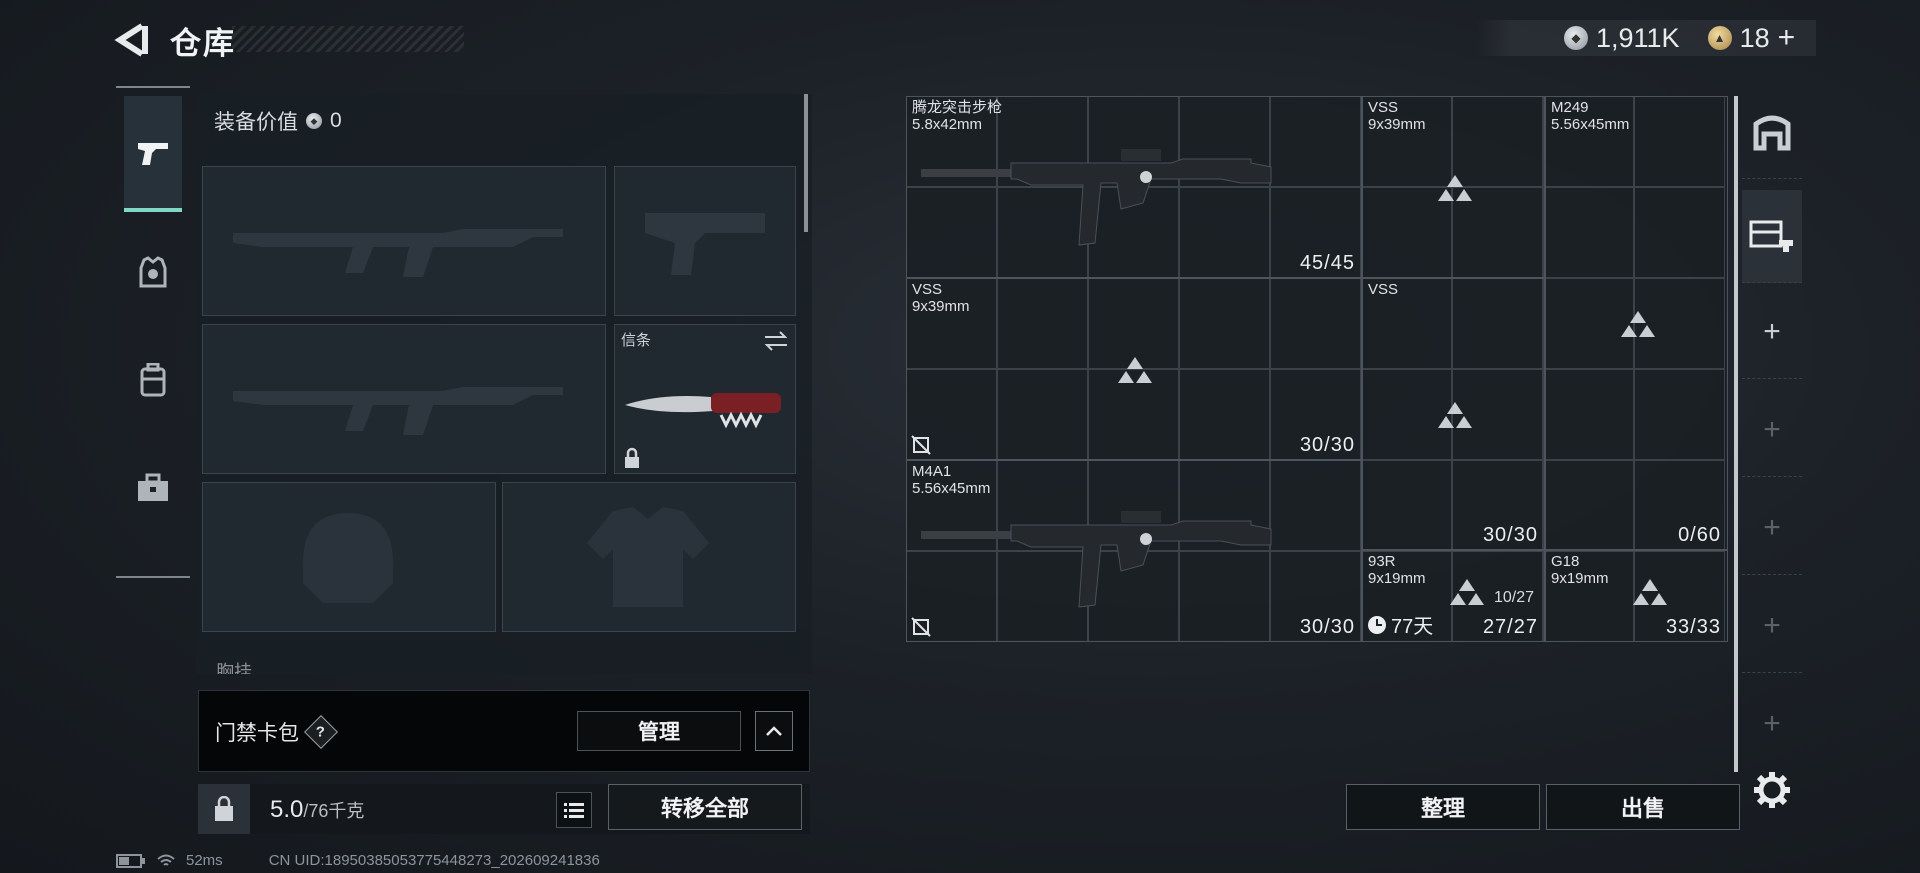 This screenshot has height=873, width=1920. What do you see at coordinates (334, 811) in the screenshot?
I see `weight-capacity: /76千克` at bounding box center [334, 811].